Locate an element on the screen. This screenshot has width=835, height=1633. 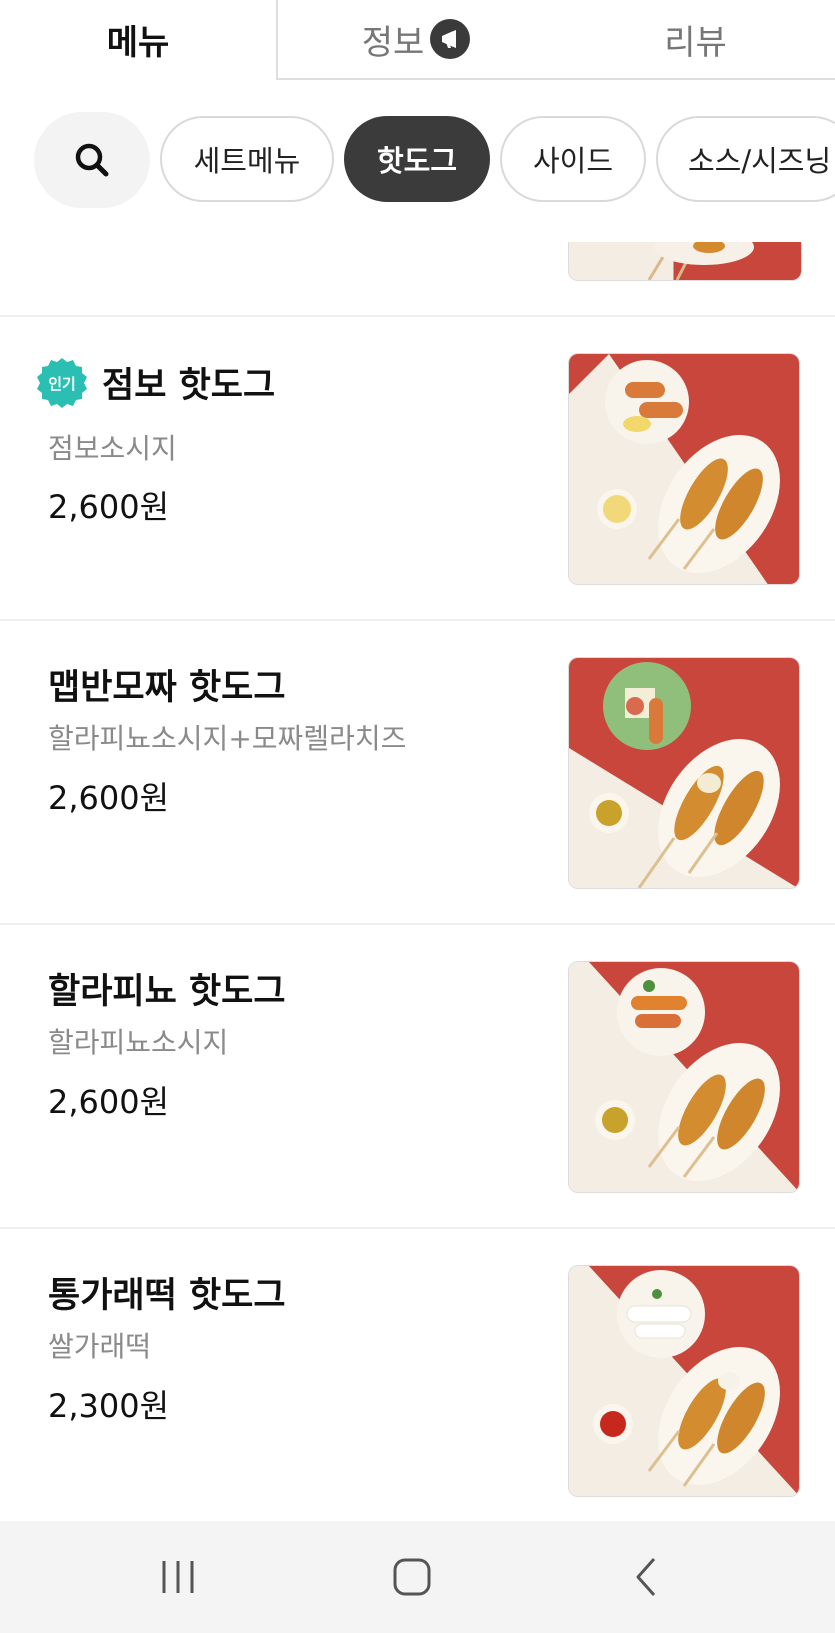
recent-apps-button is located at coordinates (178, 1577).